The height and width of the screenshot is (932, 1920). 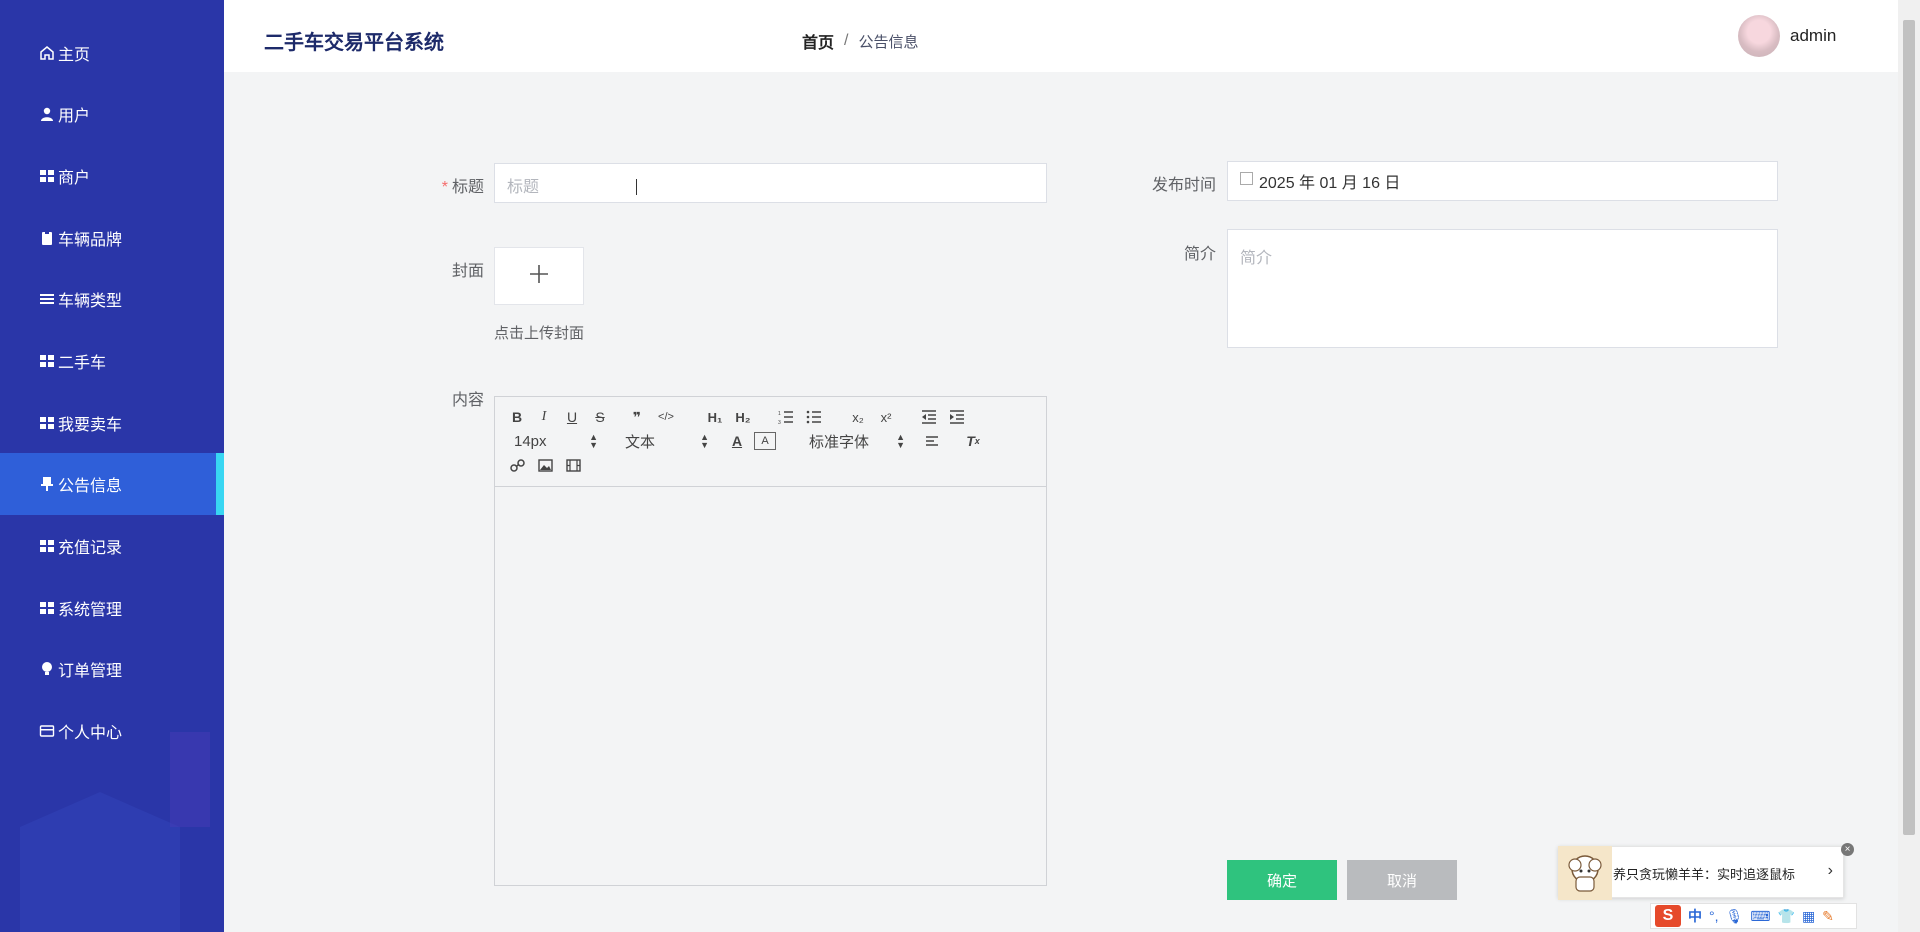 What do you see at coordinates (112, 669) in the screenshot?
I see `sidebar-item-orders: 订单管理` at bounding box center [112, 669].